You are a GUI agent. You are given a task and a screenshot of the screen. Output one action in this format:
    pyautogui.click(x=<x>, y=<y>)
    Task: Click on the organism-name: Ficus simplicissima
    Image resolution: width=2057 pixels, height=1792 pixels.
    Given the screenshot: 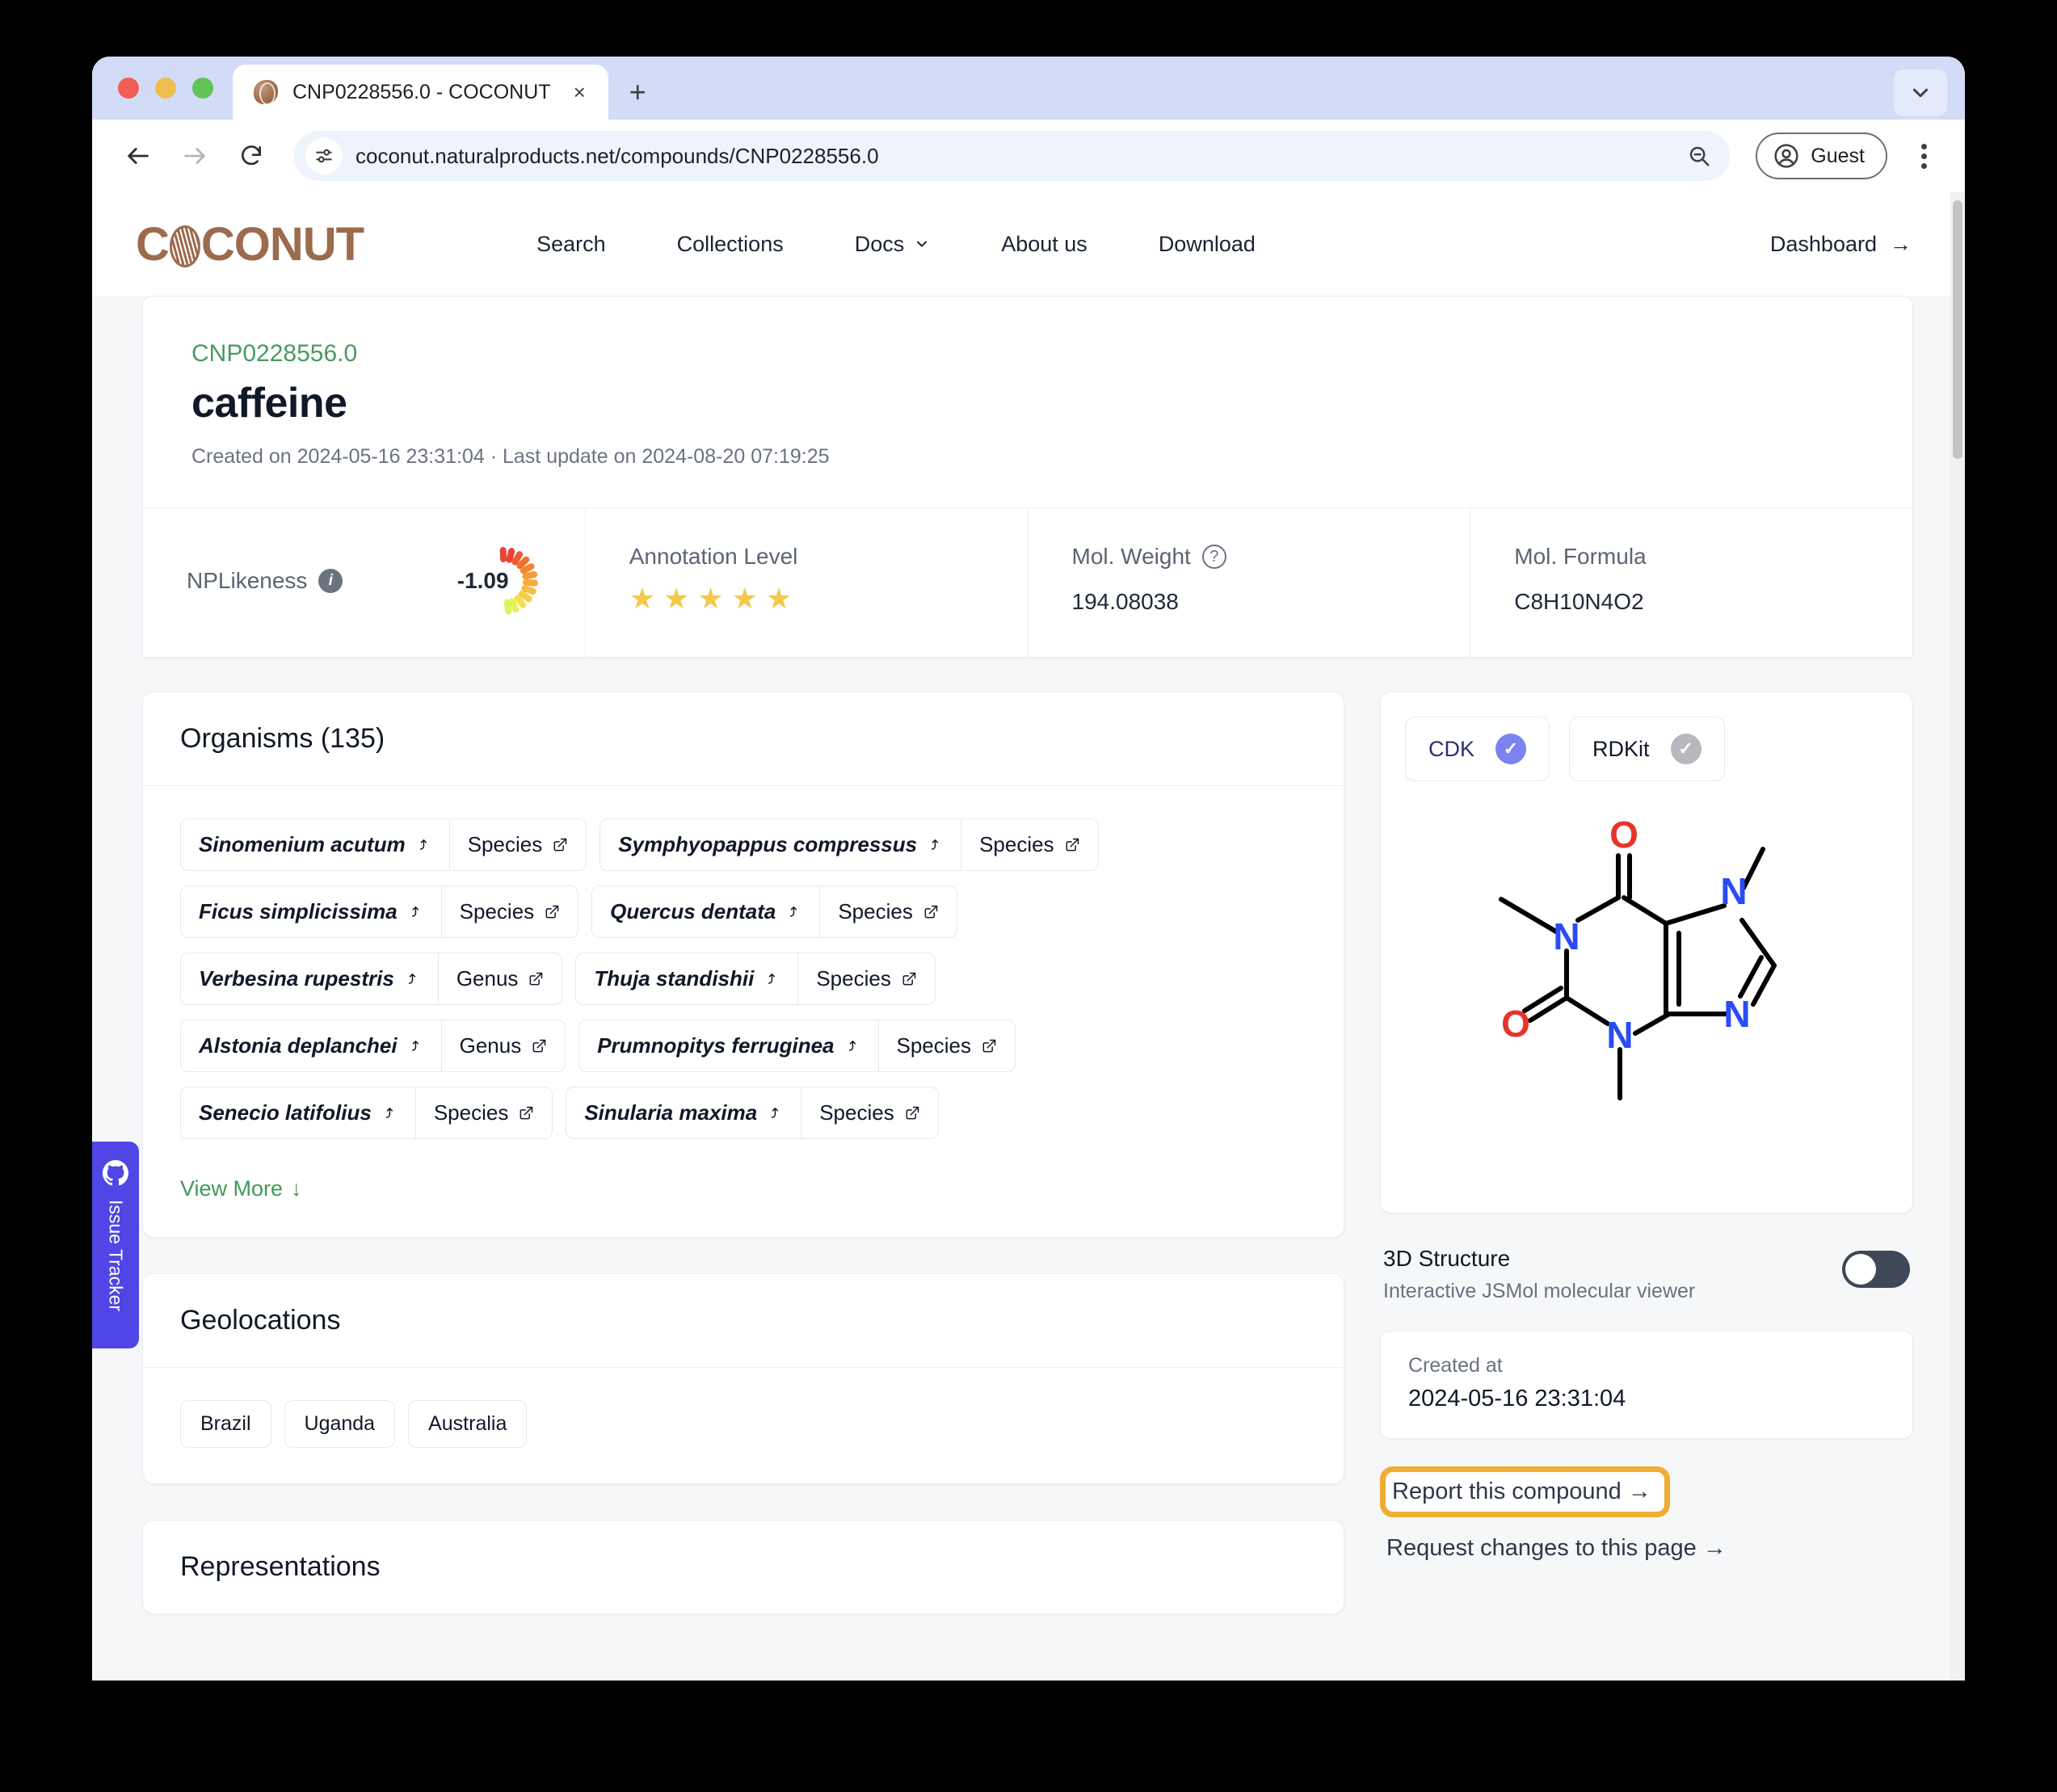 What is the action you would take?
    pyautogui.click(x=298, y=911)
    